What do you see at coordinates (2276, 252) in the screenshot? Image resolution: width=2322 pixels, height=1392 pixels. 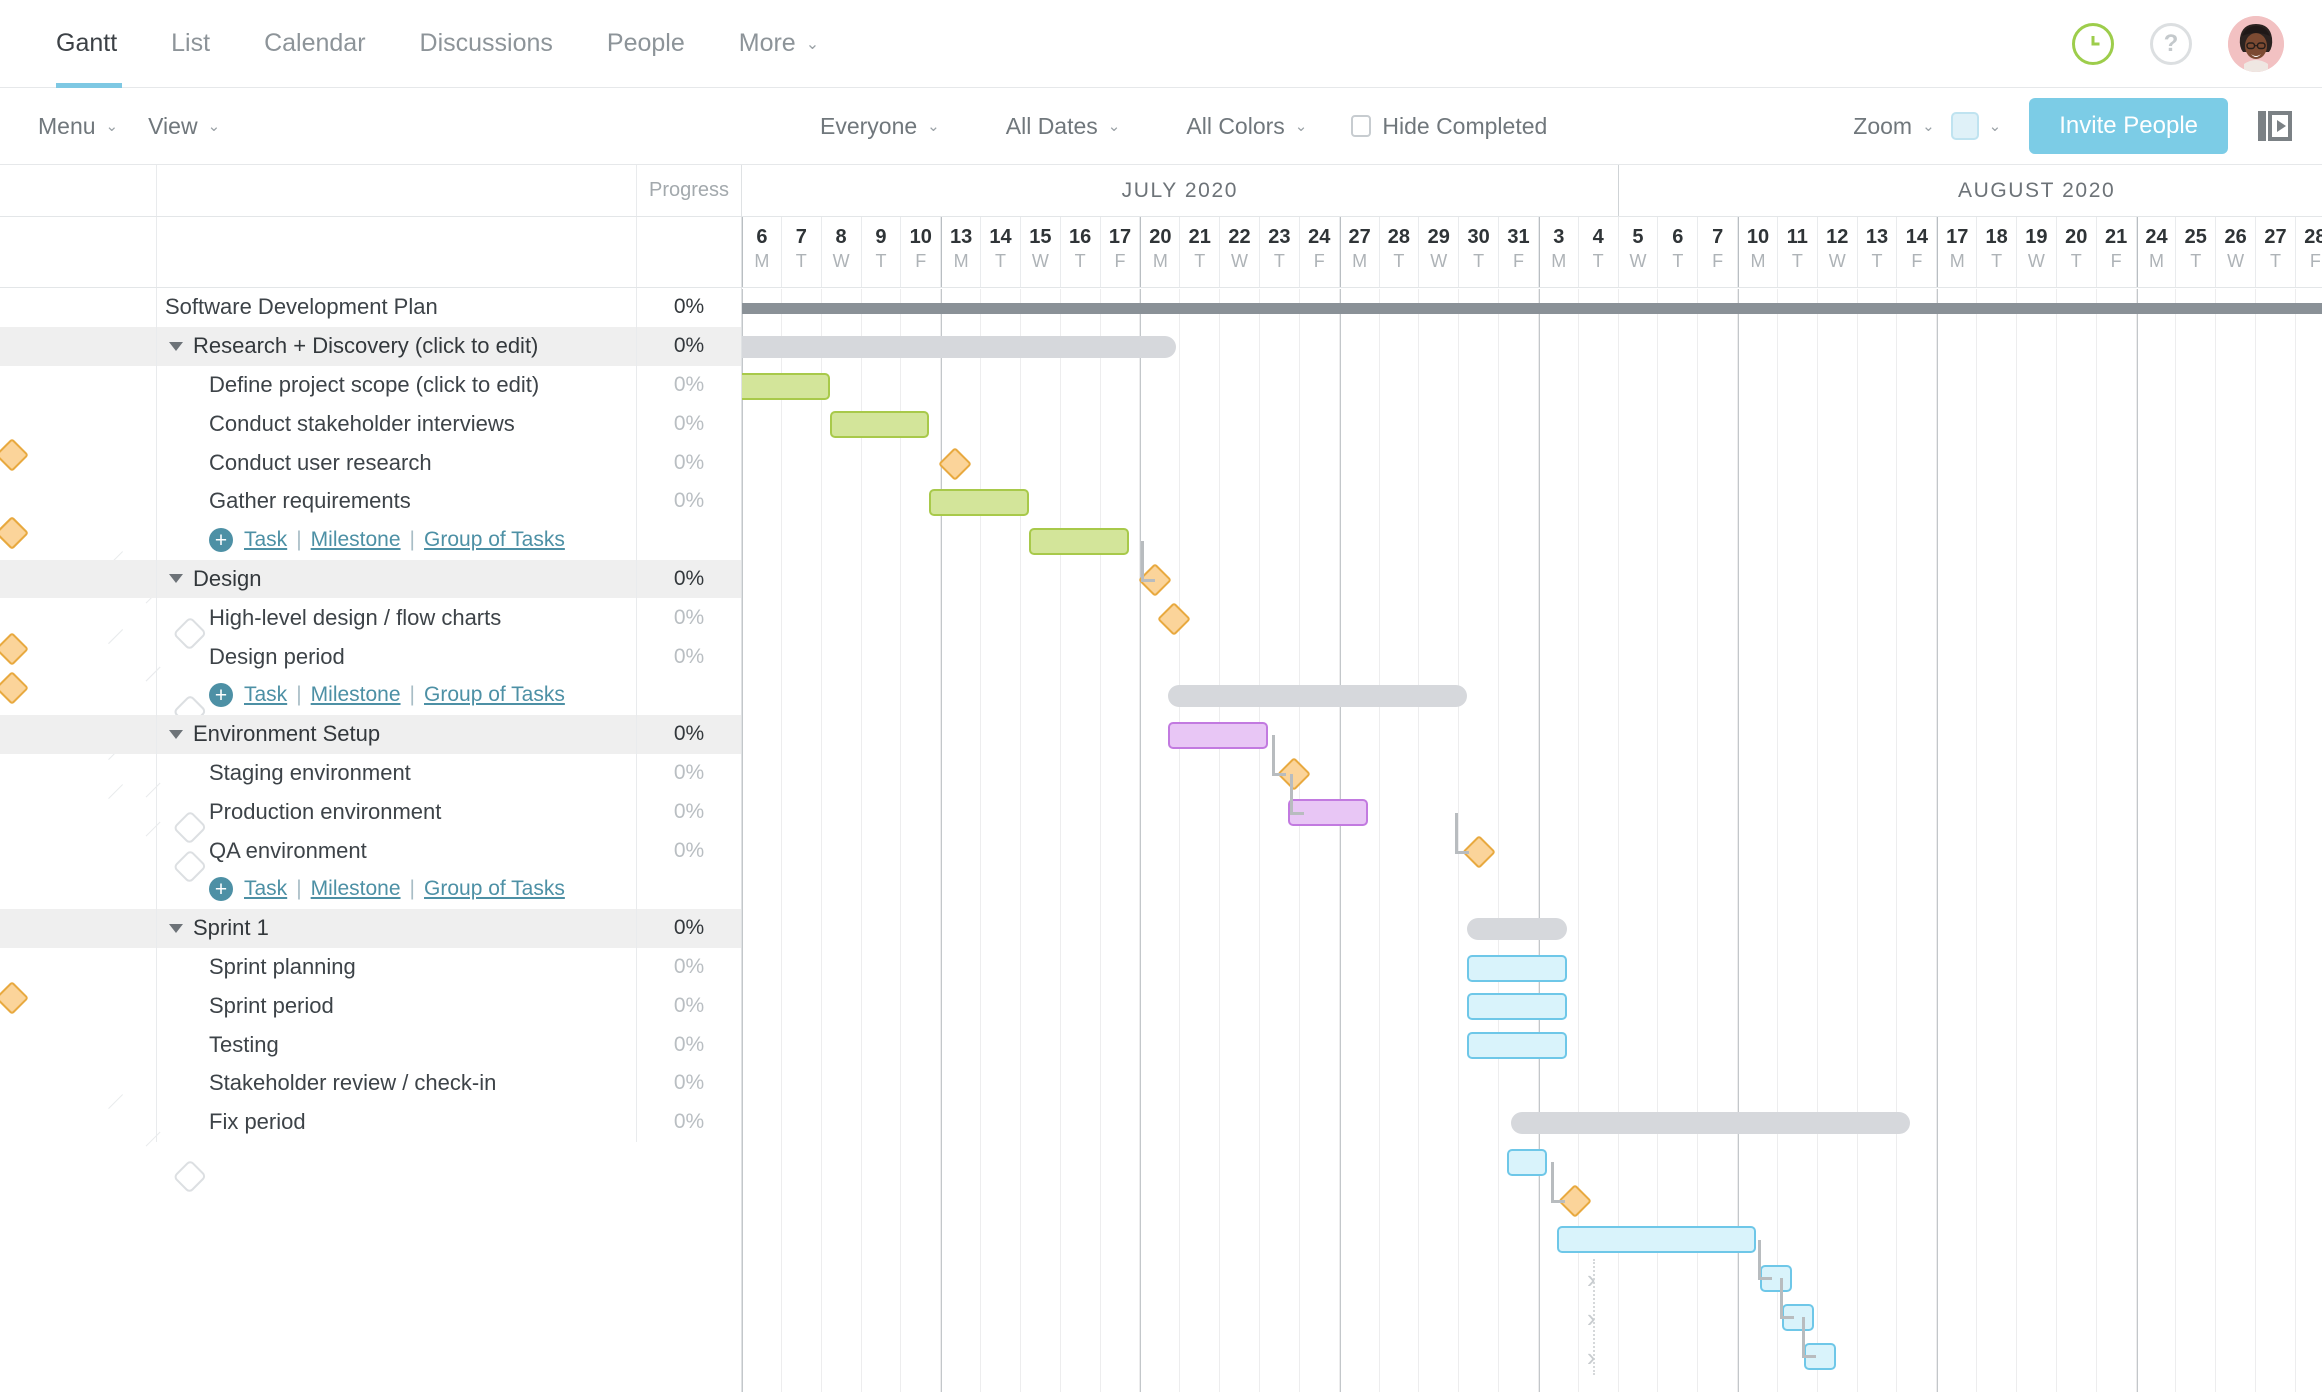 I see `timeline-day-column: 27 T` at bounding box center [2276, 252].